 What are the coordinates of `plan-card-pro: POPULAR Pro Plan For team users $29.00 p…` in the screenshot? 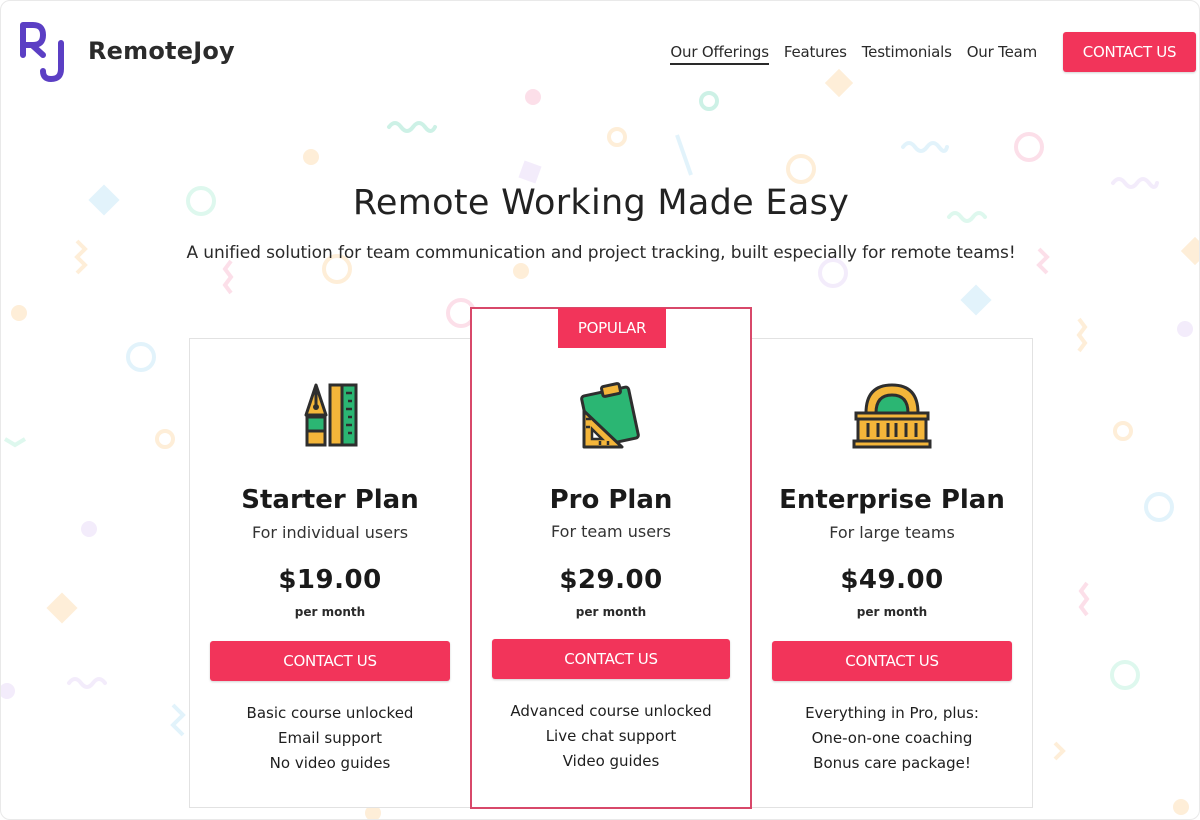 It's located at (611, 558).